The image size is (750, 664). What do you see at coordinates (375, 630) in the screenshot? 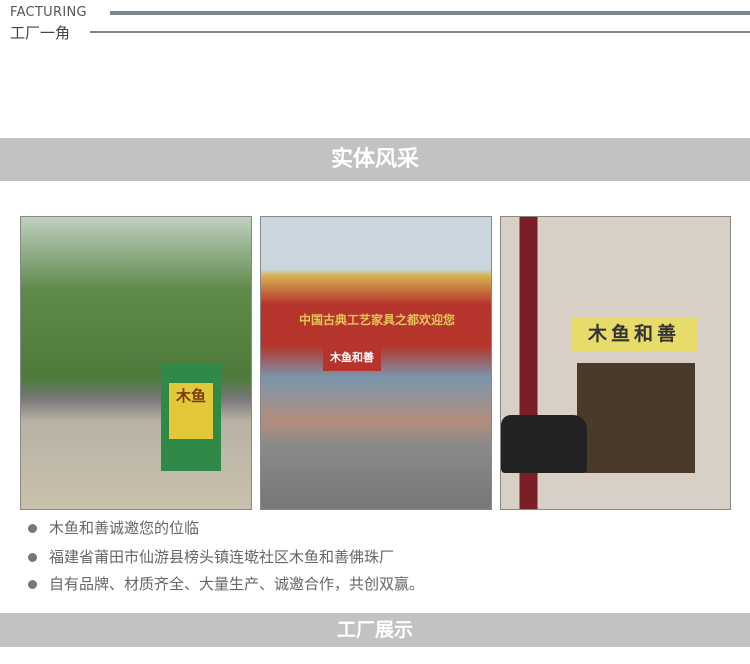
I see `section-banner: 工厂展示` at bounding box center [375, 630].